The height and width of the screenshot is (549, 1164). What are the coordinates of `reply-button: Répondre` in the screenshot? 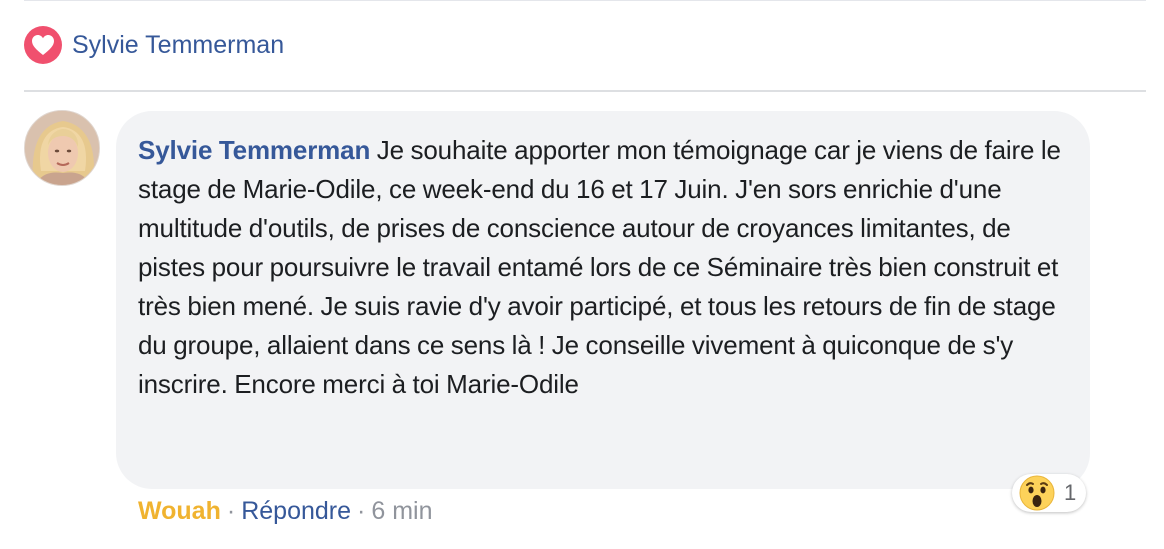 It's located at (296, 511).